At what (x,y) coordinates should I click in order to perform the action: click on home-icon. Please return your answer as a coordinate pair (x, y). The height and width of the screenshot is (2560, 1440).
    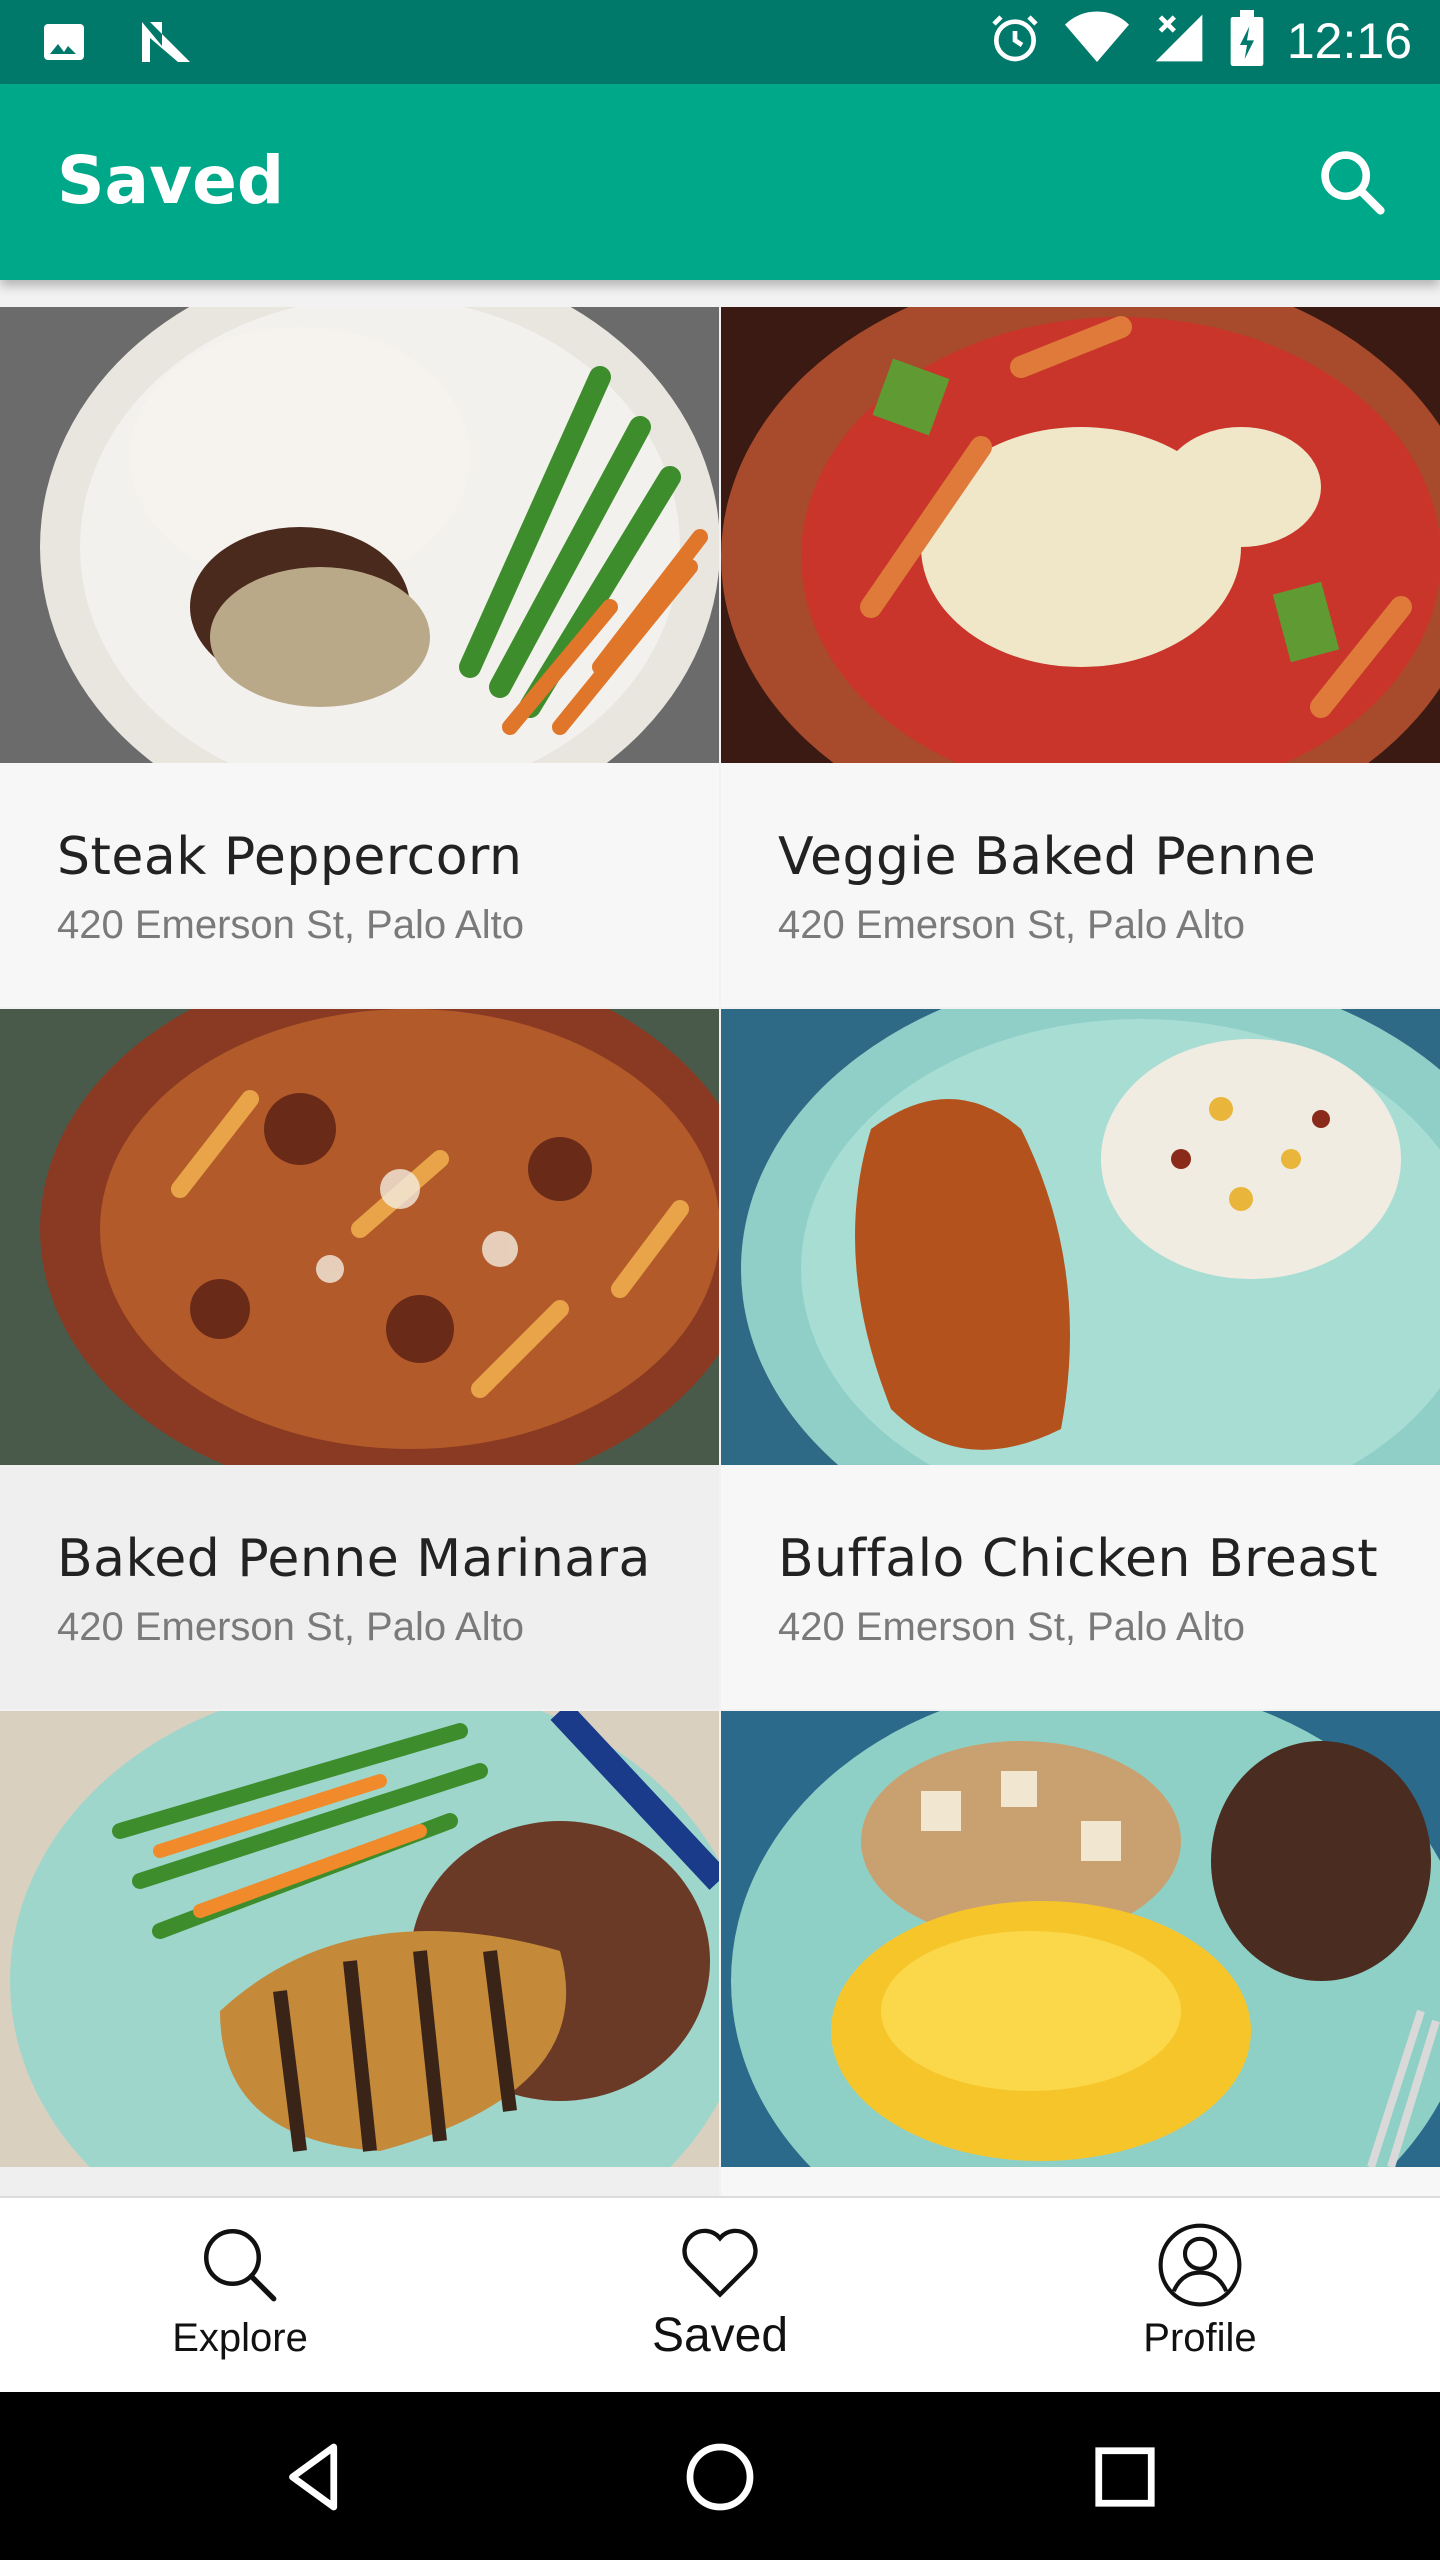
    Looking at the image, I should click on (720, 2477).